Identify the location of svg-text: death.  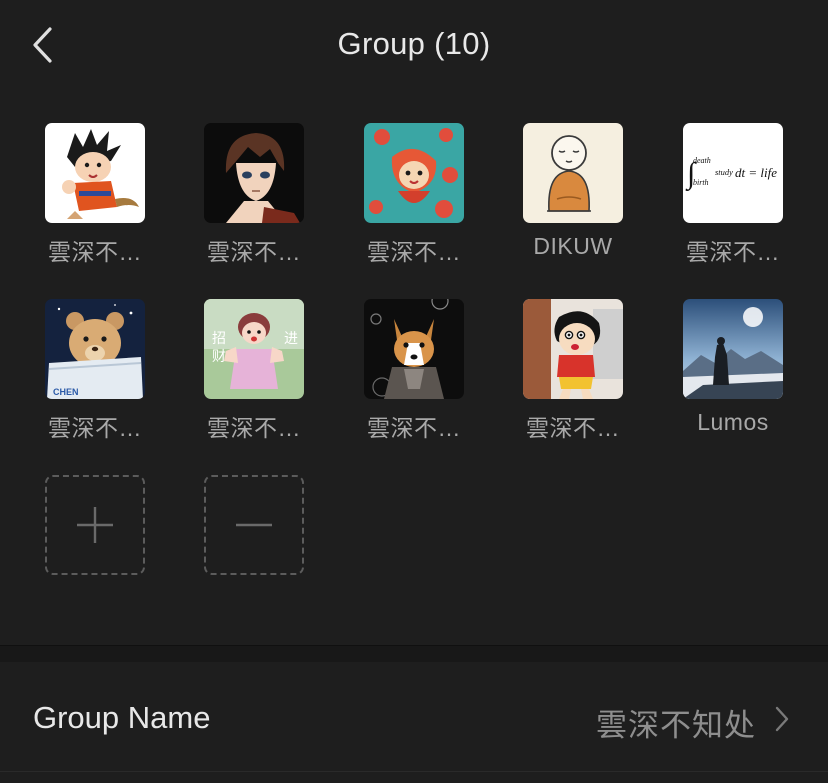
(702, 160).